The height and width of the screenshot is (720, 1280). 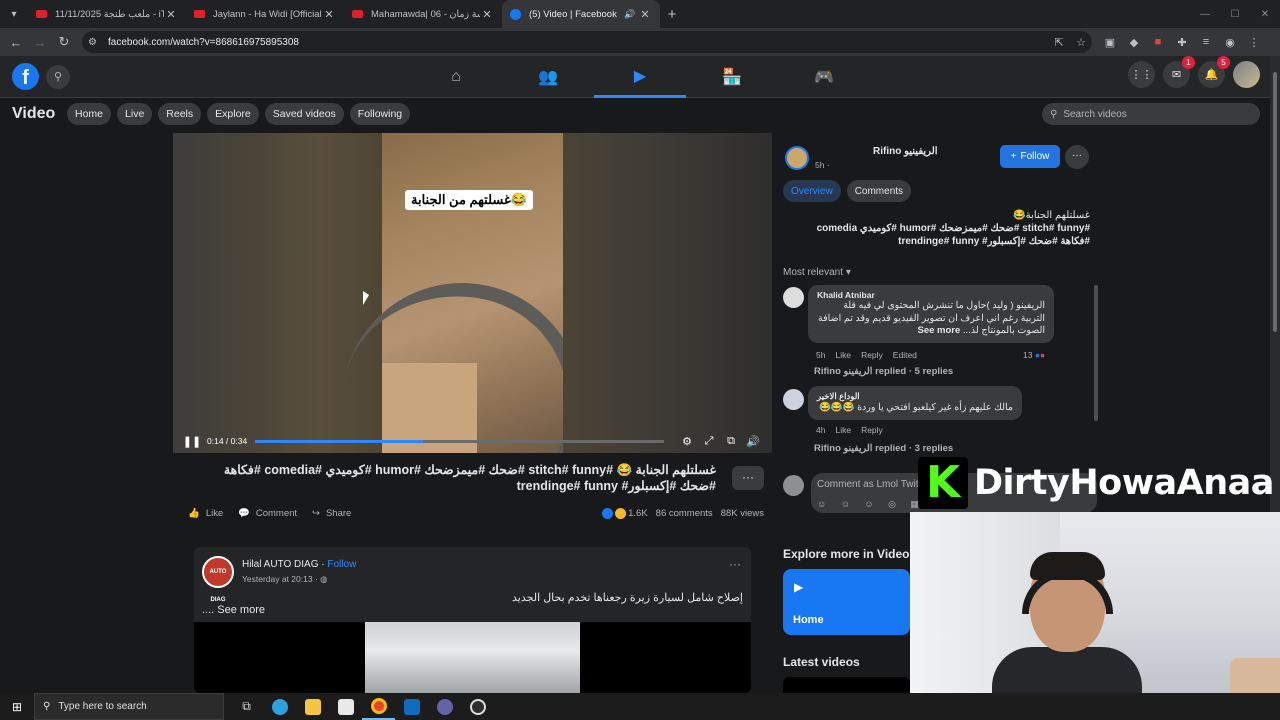 What do you see at coordinates (1096, 353) in the screenshot?
I see `comments-scrollbar` at bounding box center [1096, 353].